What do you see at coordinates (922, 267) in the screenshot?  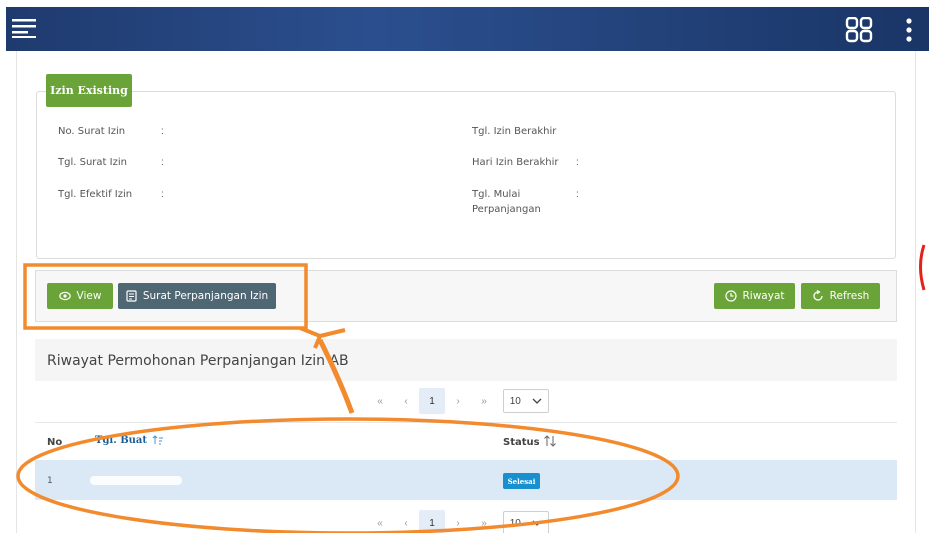 I see `red-mark` at bounding box center [922, 267].